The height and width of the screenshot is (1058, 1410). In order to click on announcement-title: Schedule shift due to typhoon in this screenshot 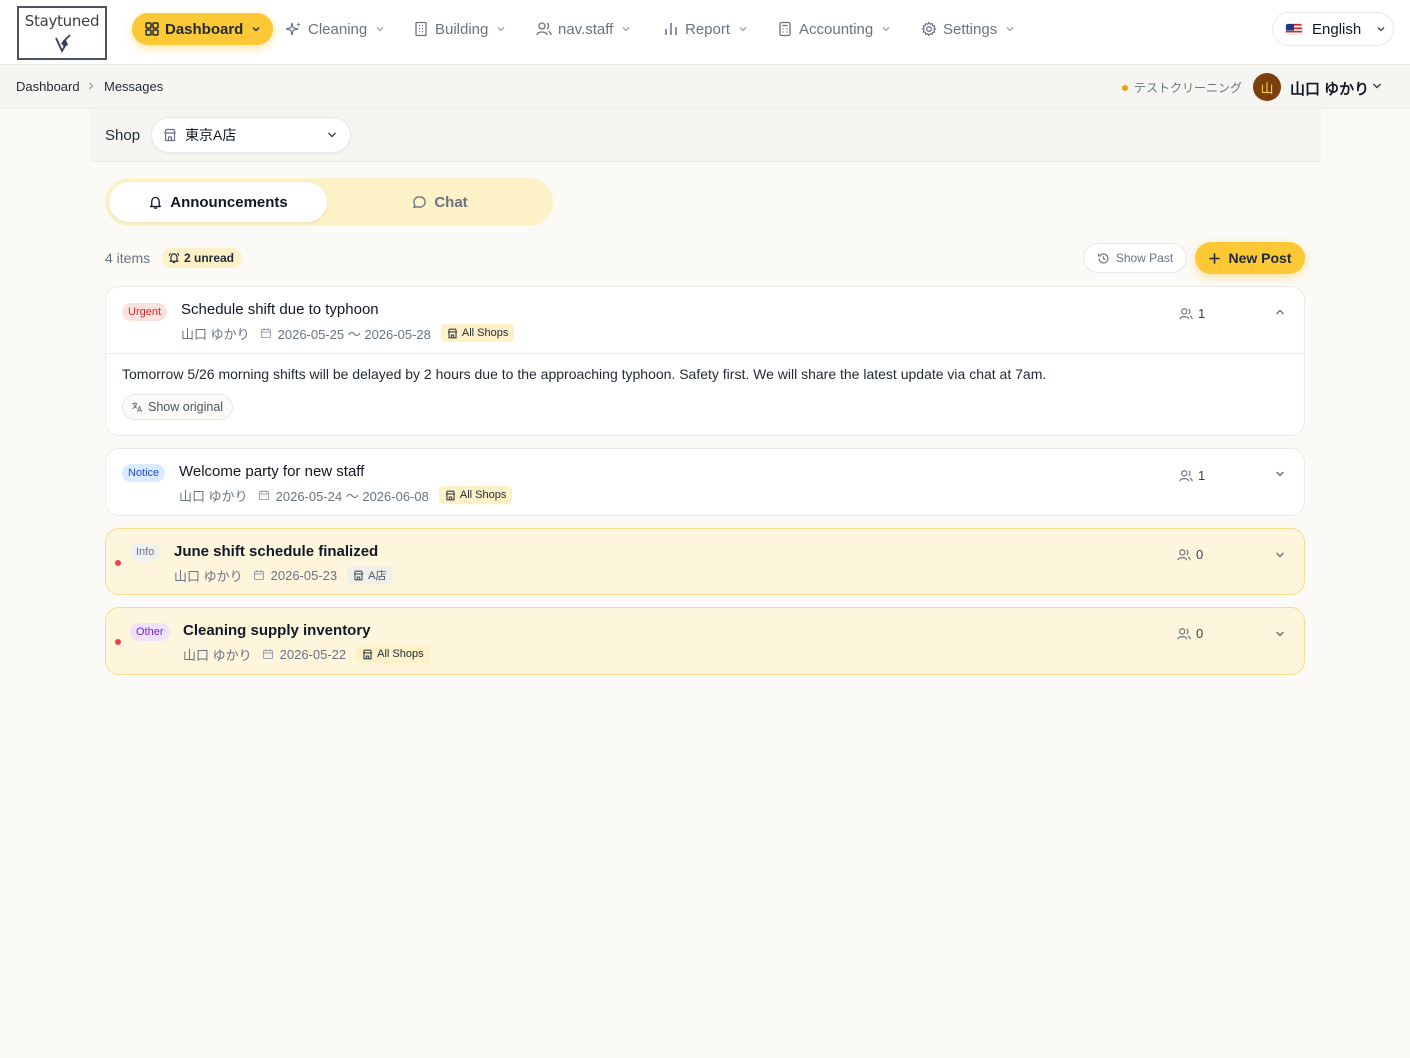, I will do `click(280, 309)`.